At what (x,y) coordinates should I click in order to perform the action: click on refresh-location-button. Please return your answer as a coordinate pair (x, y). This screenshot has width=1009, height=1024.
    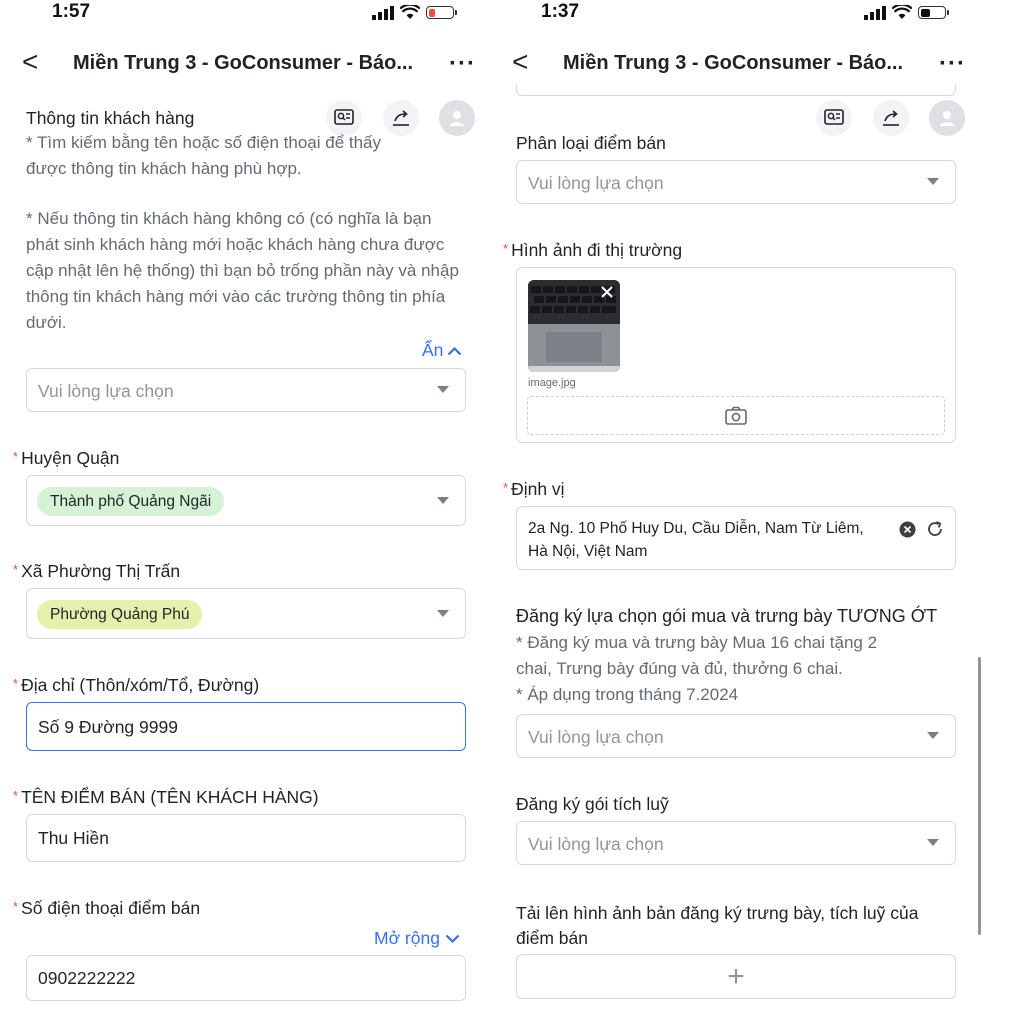
    Looking at the image, I should click on (935, 531).